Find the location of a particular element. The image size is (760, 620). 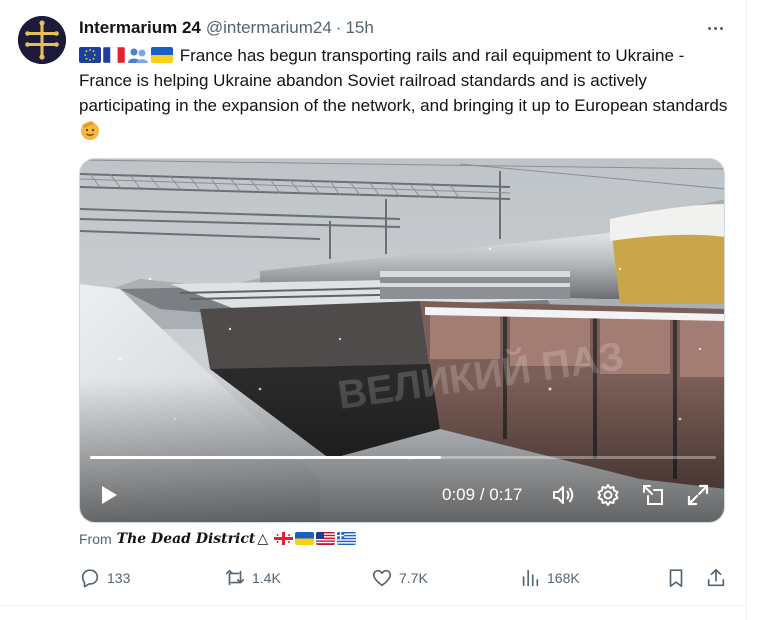

video-progress-fill is located at coordinates (265, 457).